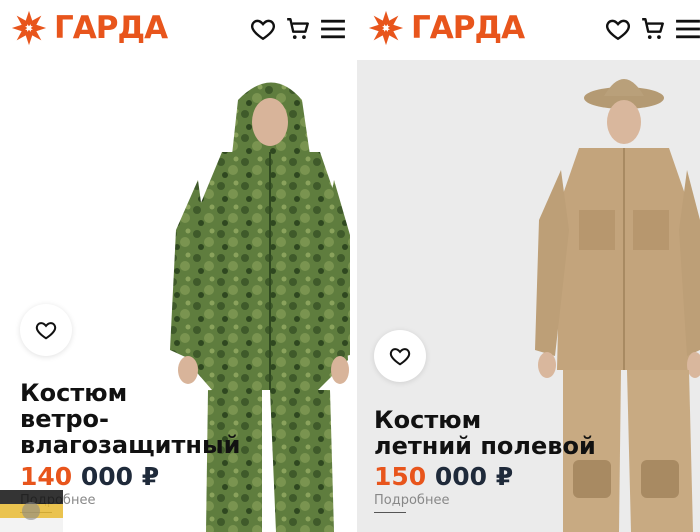 The height and width of the screenshot is (532, 700). Describe the element at coordinates (353, 266) in the screenshot. I see `panel-divider` at that location.